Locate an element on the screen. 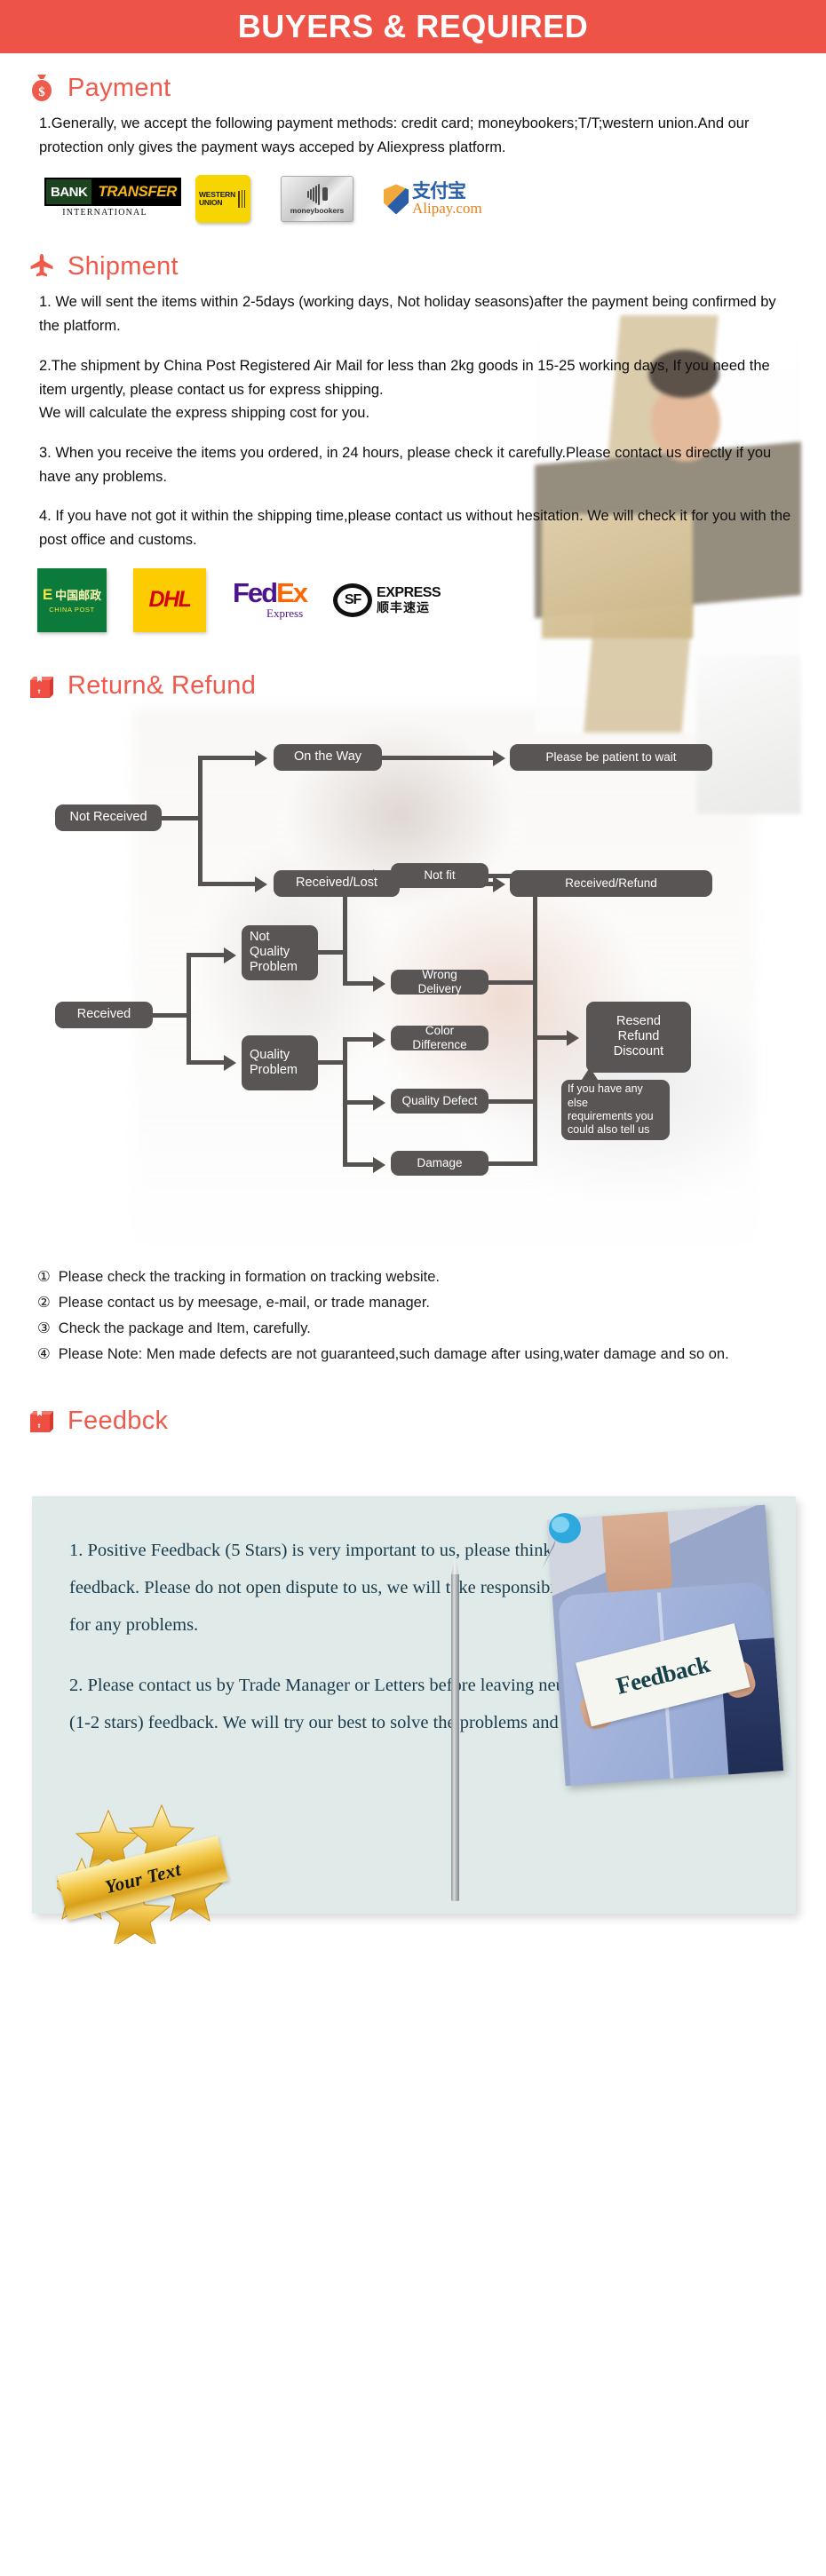 The height and width of the screenshot is (2576, 826). china-post-logo: E 中国邮政 CHINA POST is located at coordinates (72, 599).